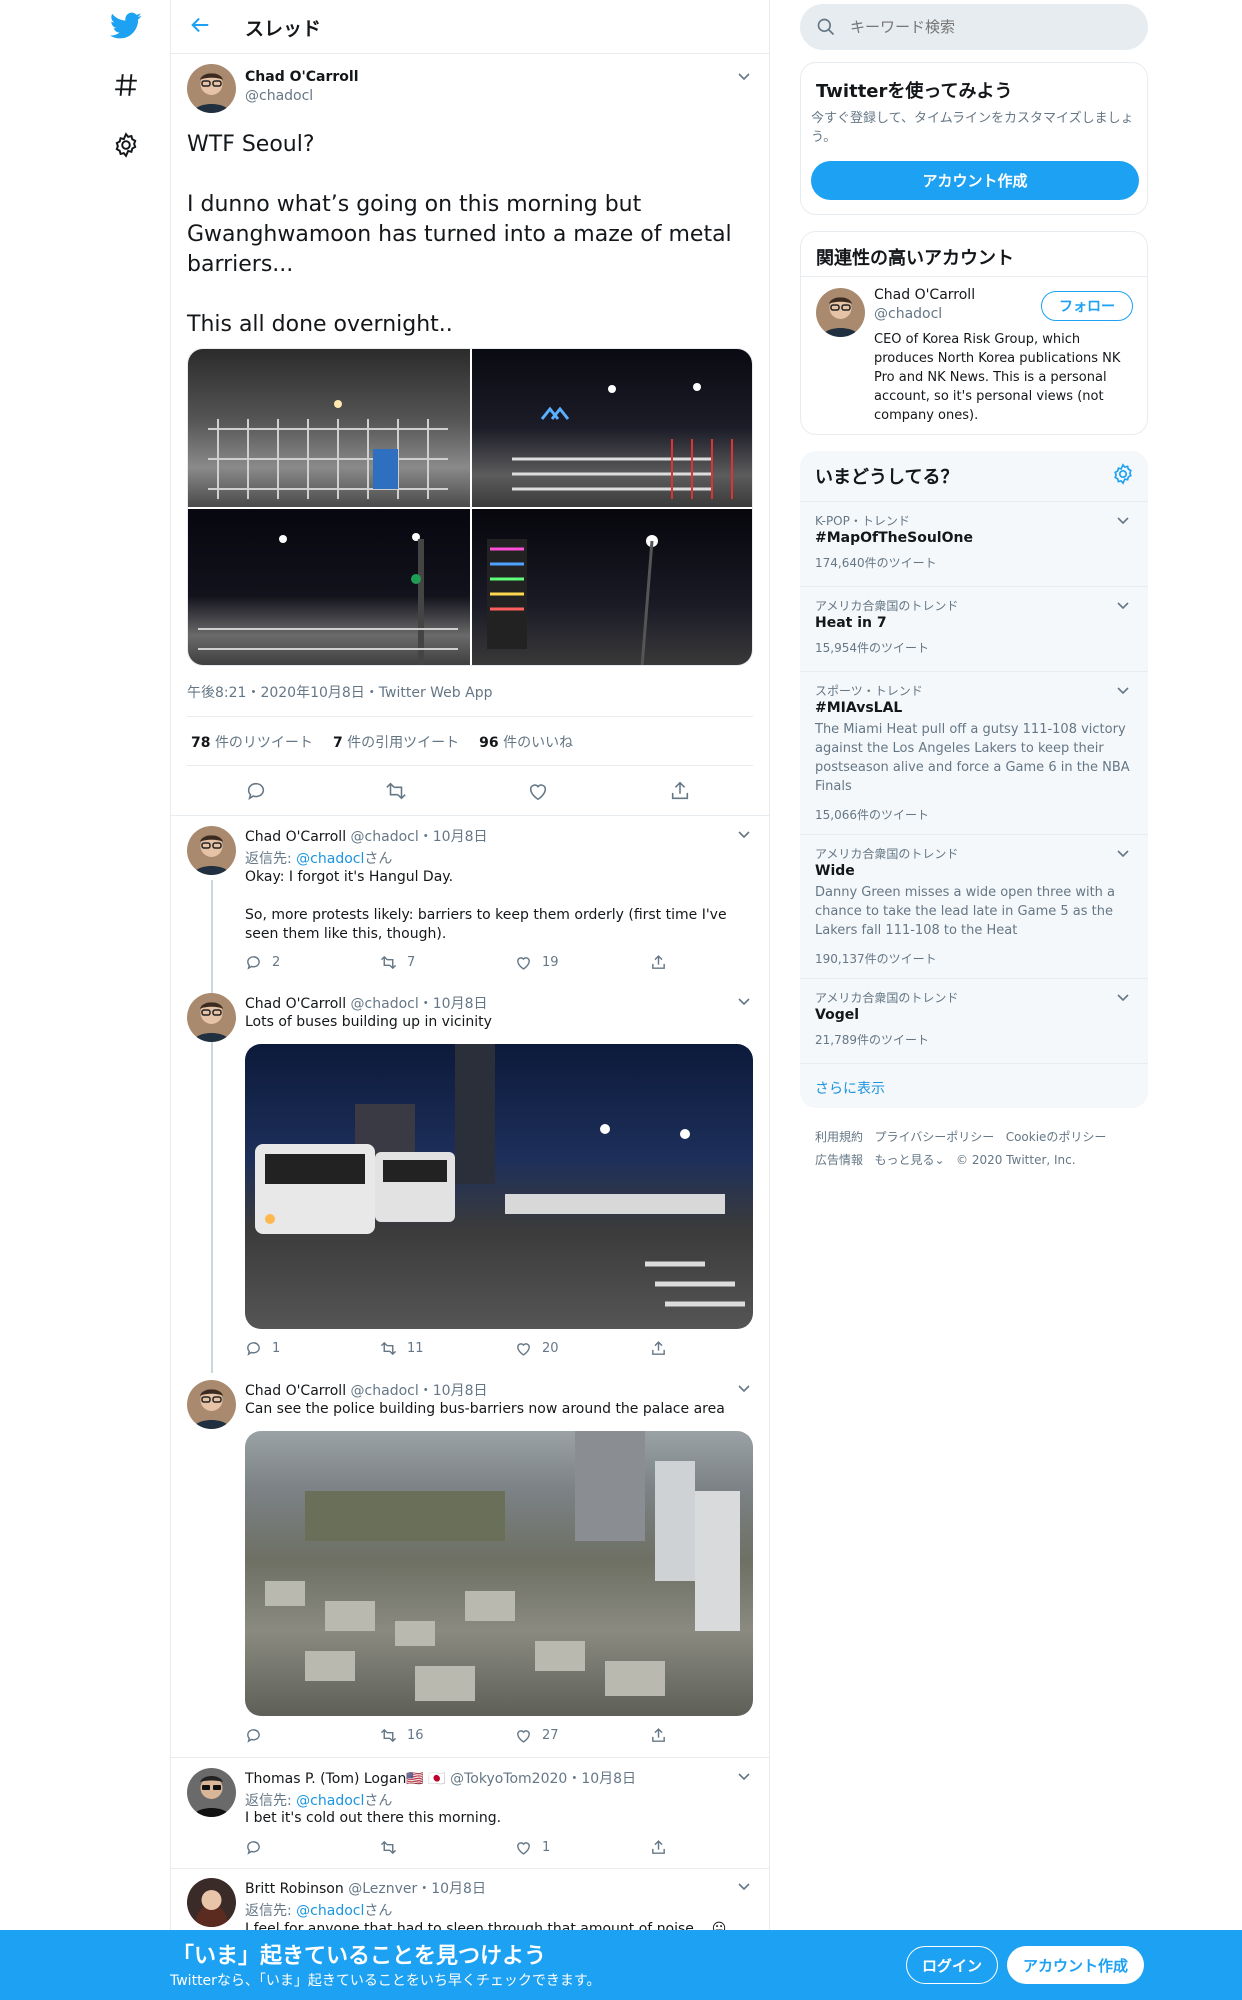  I want to click on twitter-logo-icon, so click(126, 26).